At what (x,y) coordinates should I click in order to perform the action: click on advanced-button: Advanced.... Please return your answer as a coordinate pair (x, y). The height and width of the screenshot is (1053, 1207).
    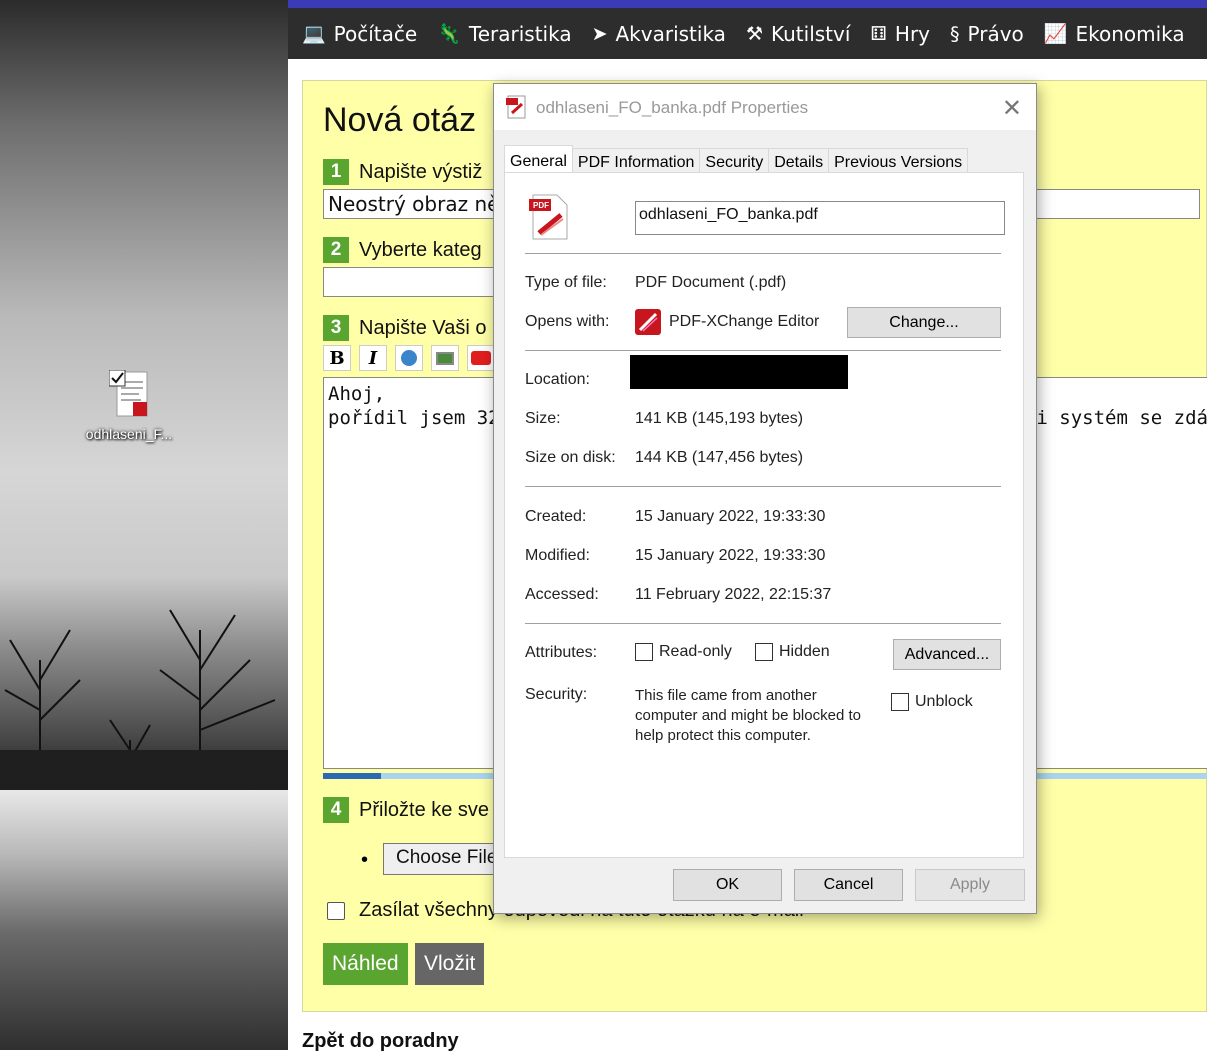
    Looking at the image, I should click on (947, 654).